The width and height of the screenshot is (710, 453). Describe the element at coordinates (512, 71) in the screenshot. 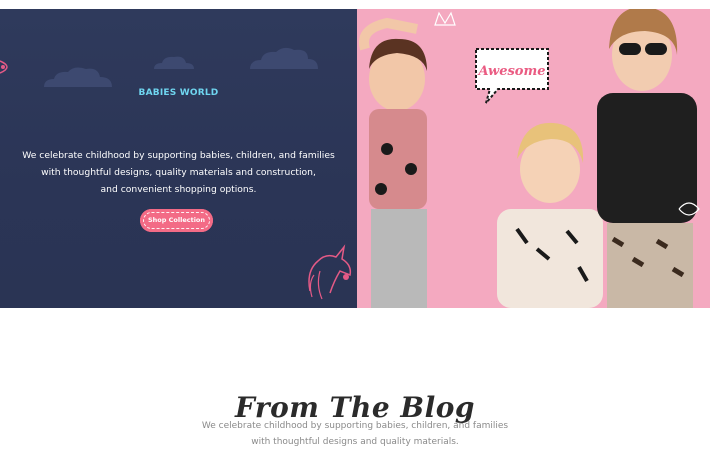

I see `speech-bubble-text: Awesome` at that location.